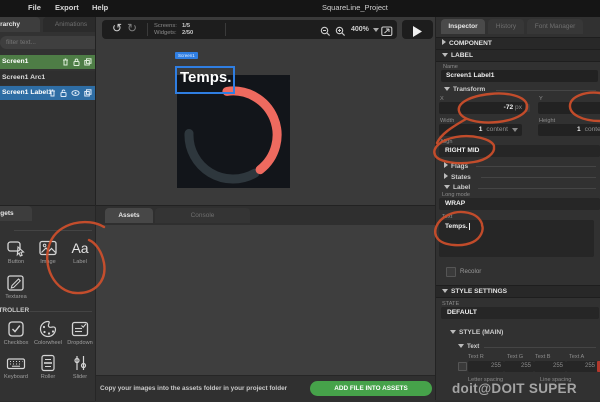 Image resolution: width=600 pixels, height=402 pixels. I want to click on zoom-in-icon, so click(340, 33).